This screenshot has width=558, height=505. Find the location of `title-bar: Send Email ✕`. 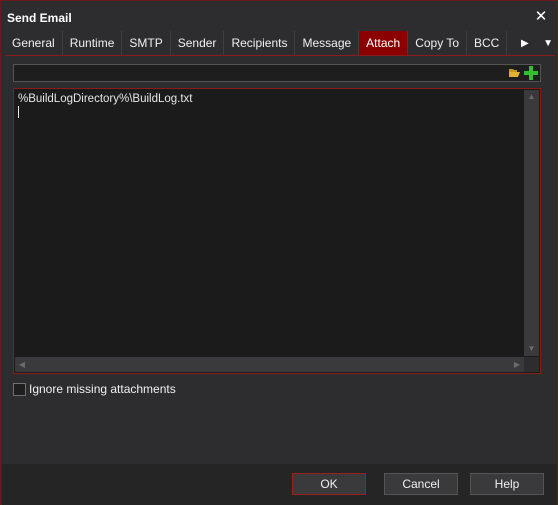

title-bar: Send Email ✕ is located at coordinates (279, 17).